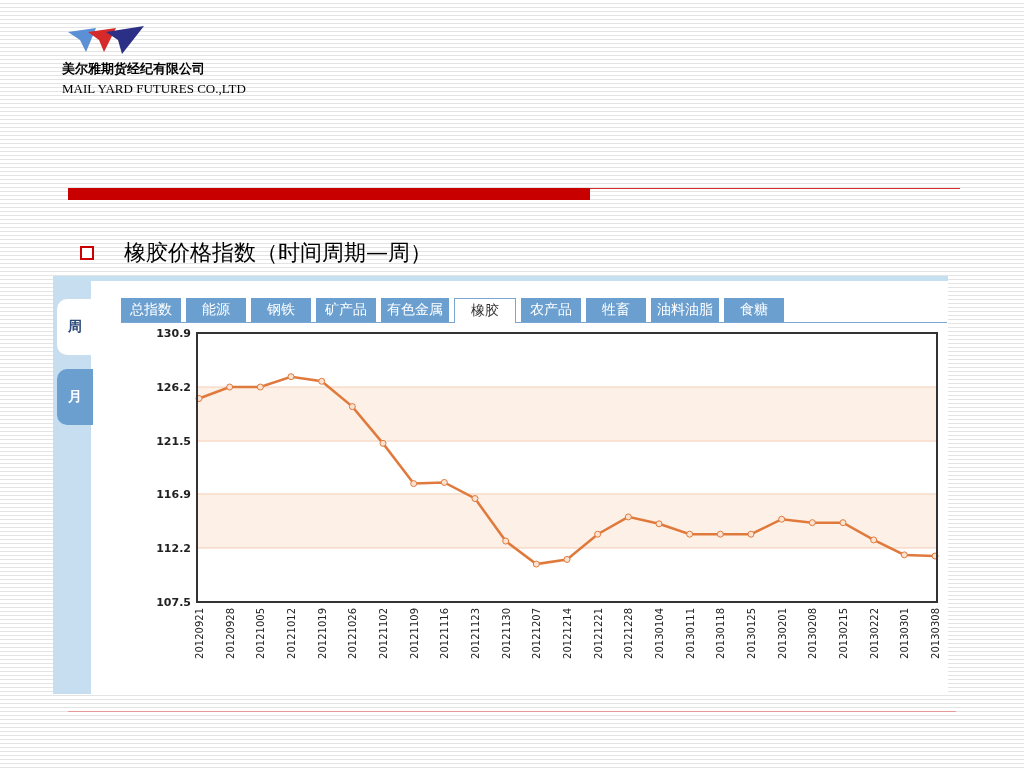 The width and height of the screenshot is (1024, 768). Describe the element at coordinates (414, 633) in the screenshot. I see `x-tick-label: 20121109` at that location.